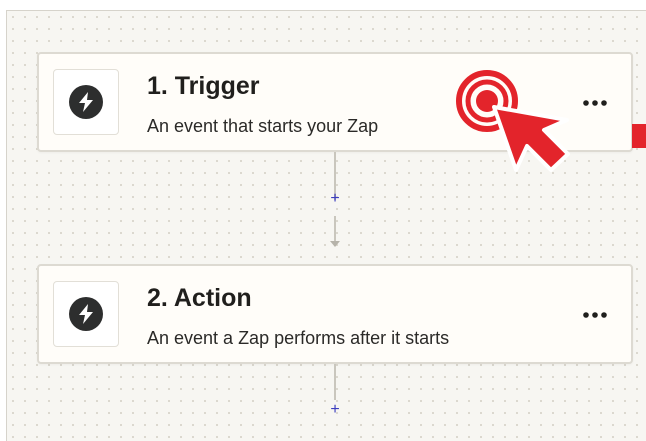  I want to click on step-connector-line, so click(335, 382).